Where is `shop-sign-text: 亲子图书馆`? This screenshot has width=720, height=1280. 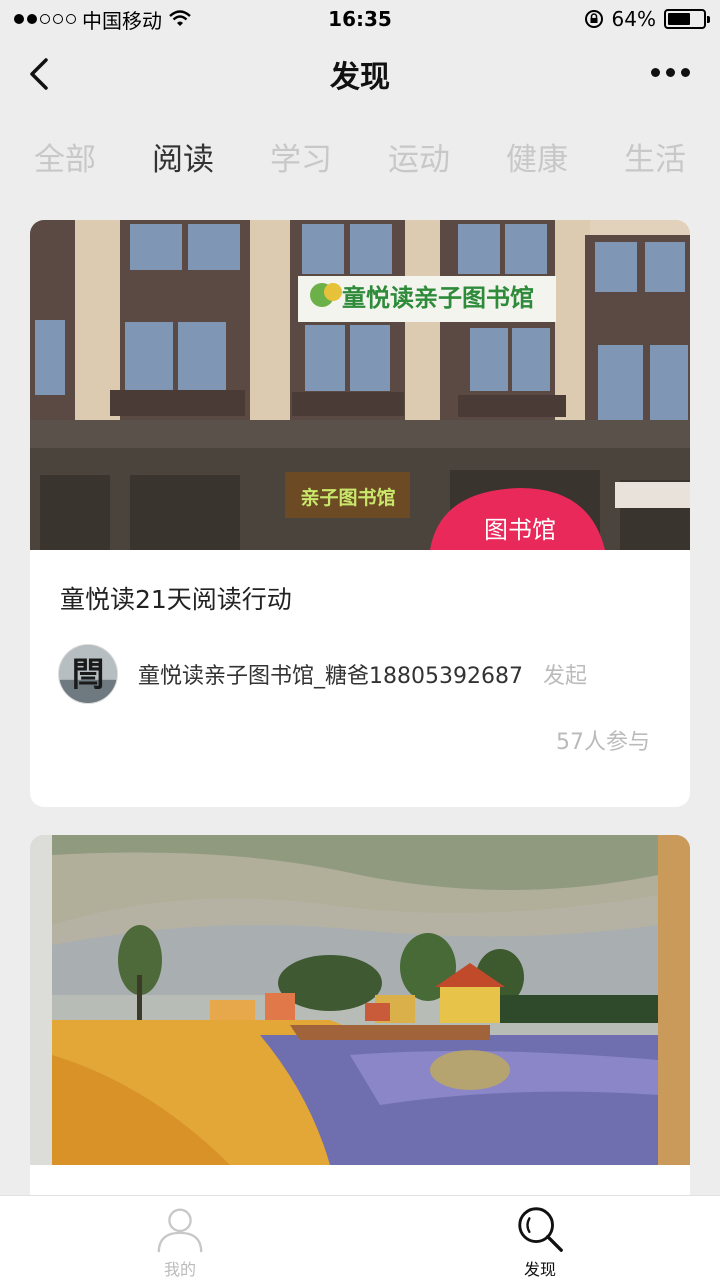
shop-sign-text: 亲子图书馆 is located at coordinates (347, 497).